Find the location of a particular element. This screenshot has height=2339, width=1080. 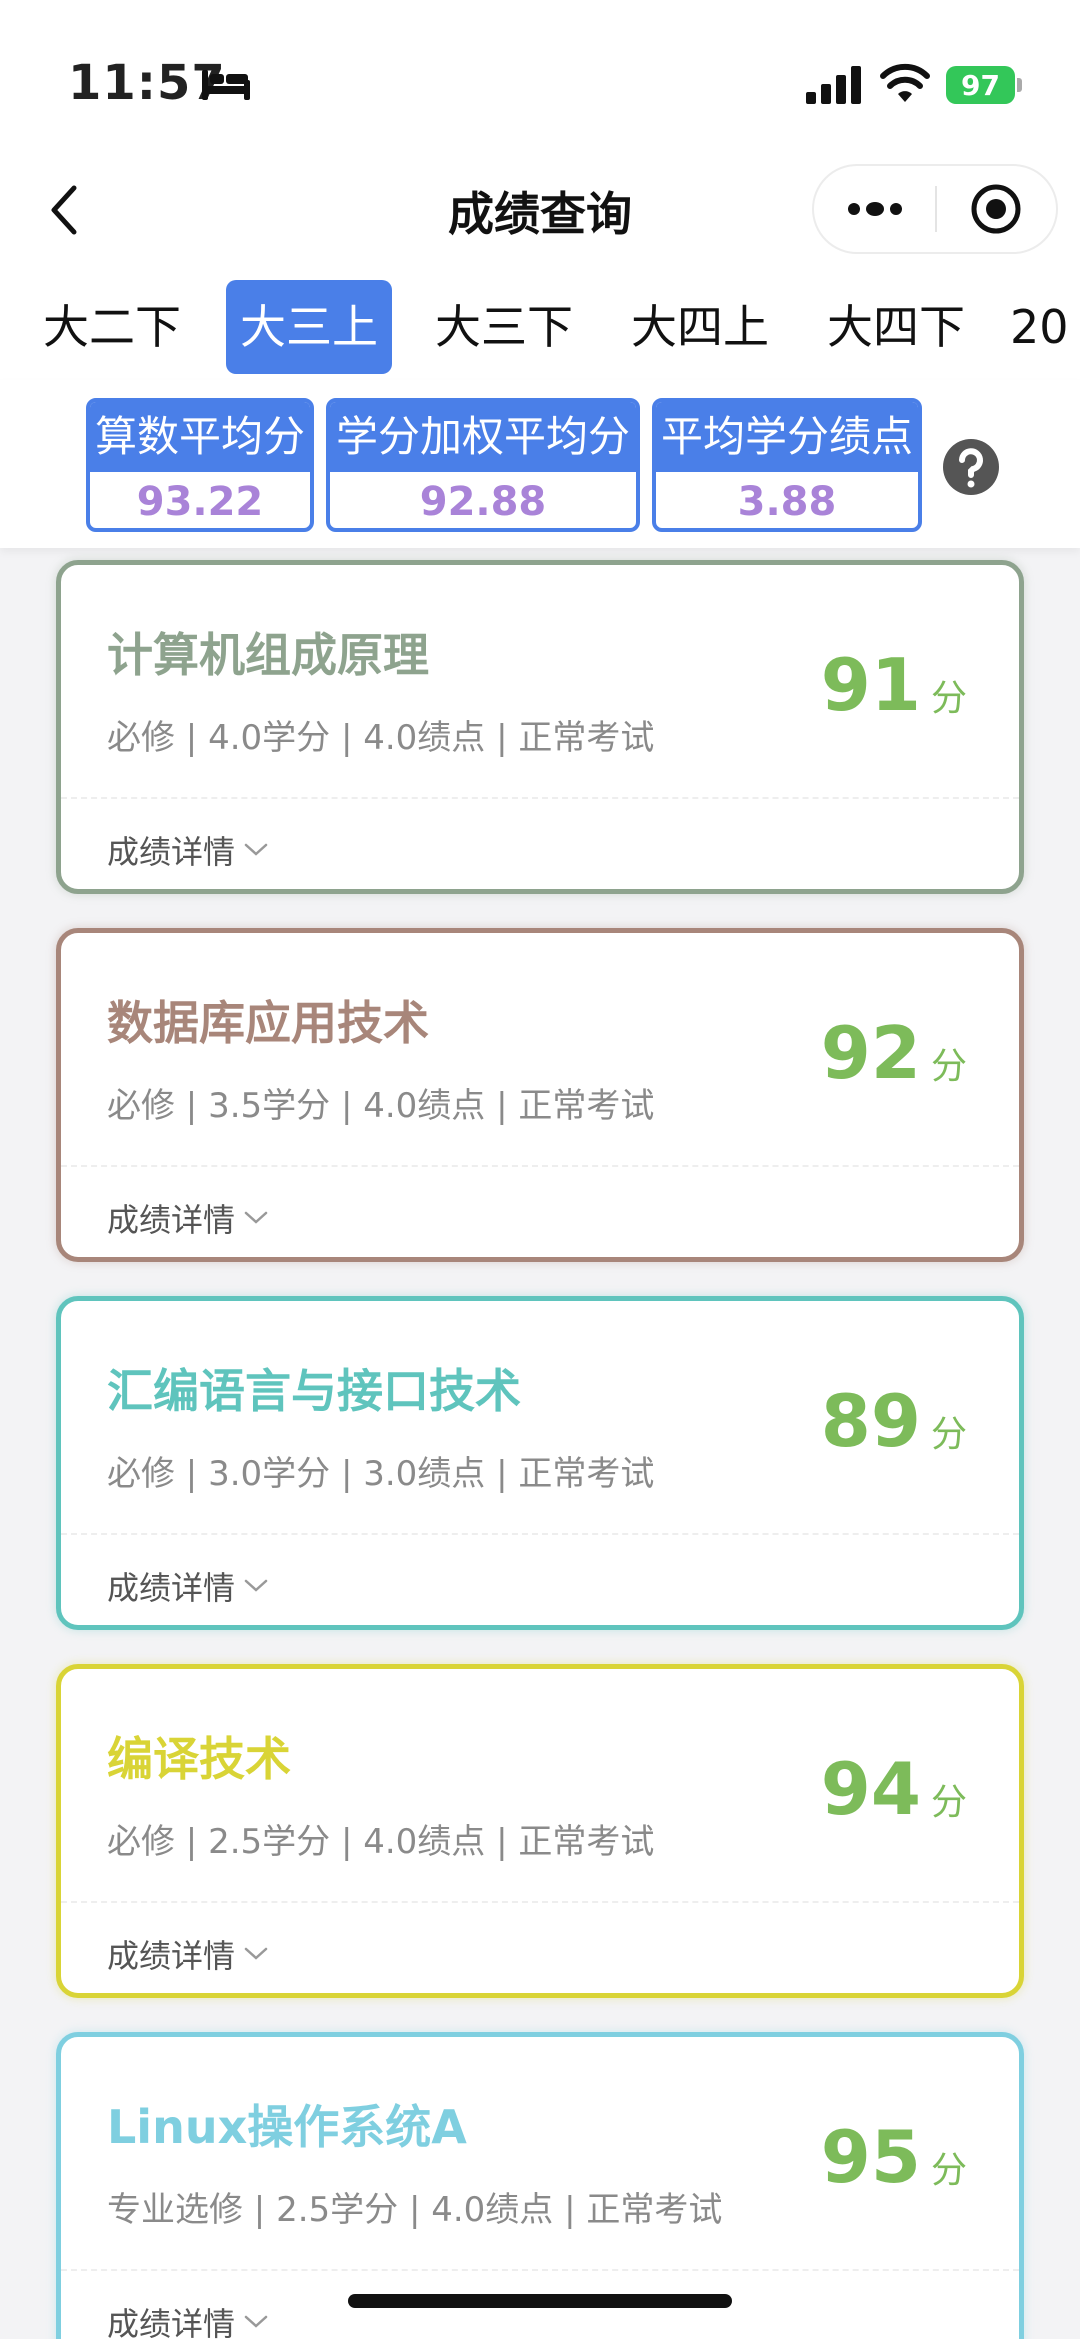

semester-tabs: 大二下 大三上 大三下 大四上 大四下 20 is located at coordinates (540, 325).